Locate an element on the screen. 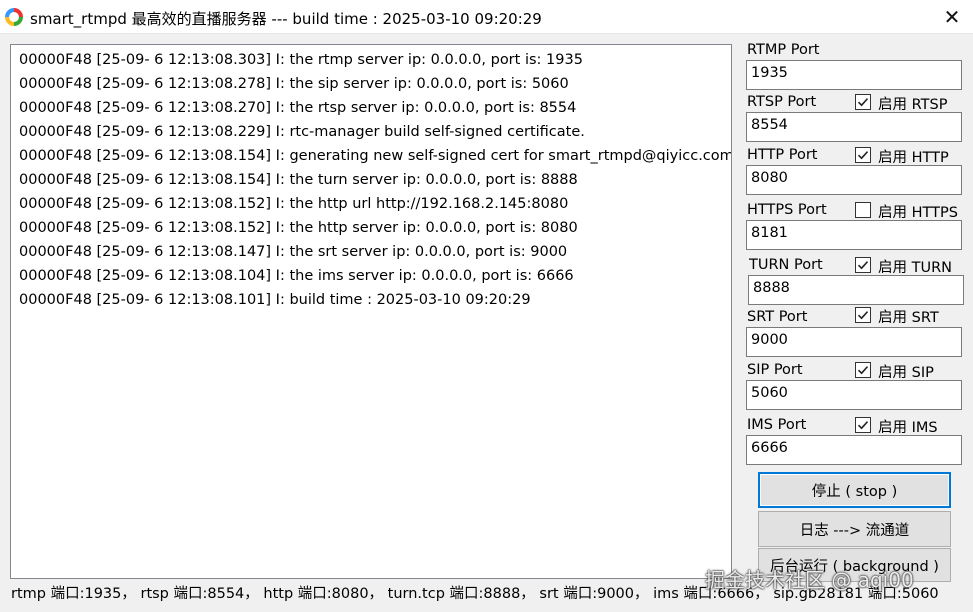 The image size is (973, 612). srt-enable-label: 启用 SRT is located at coordinates (908, 318).